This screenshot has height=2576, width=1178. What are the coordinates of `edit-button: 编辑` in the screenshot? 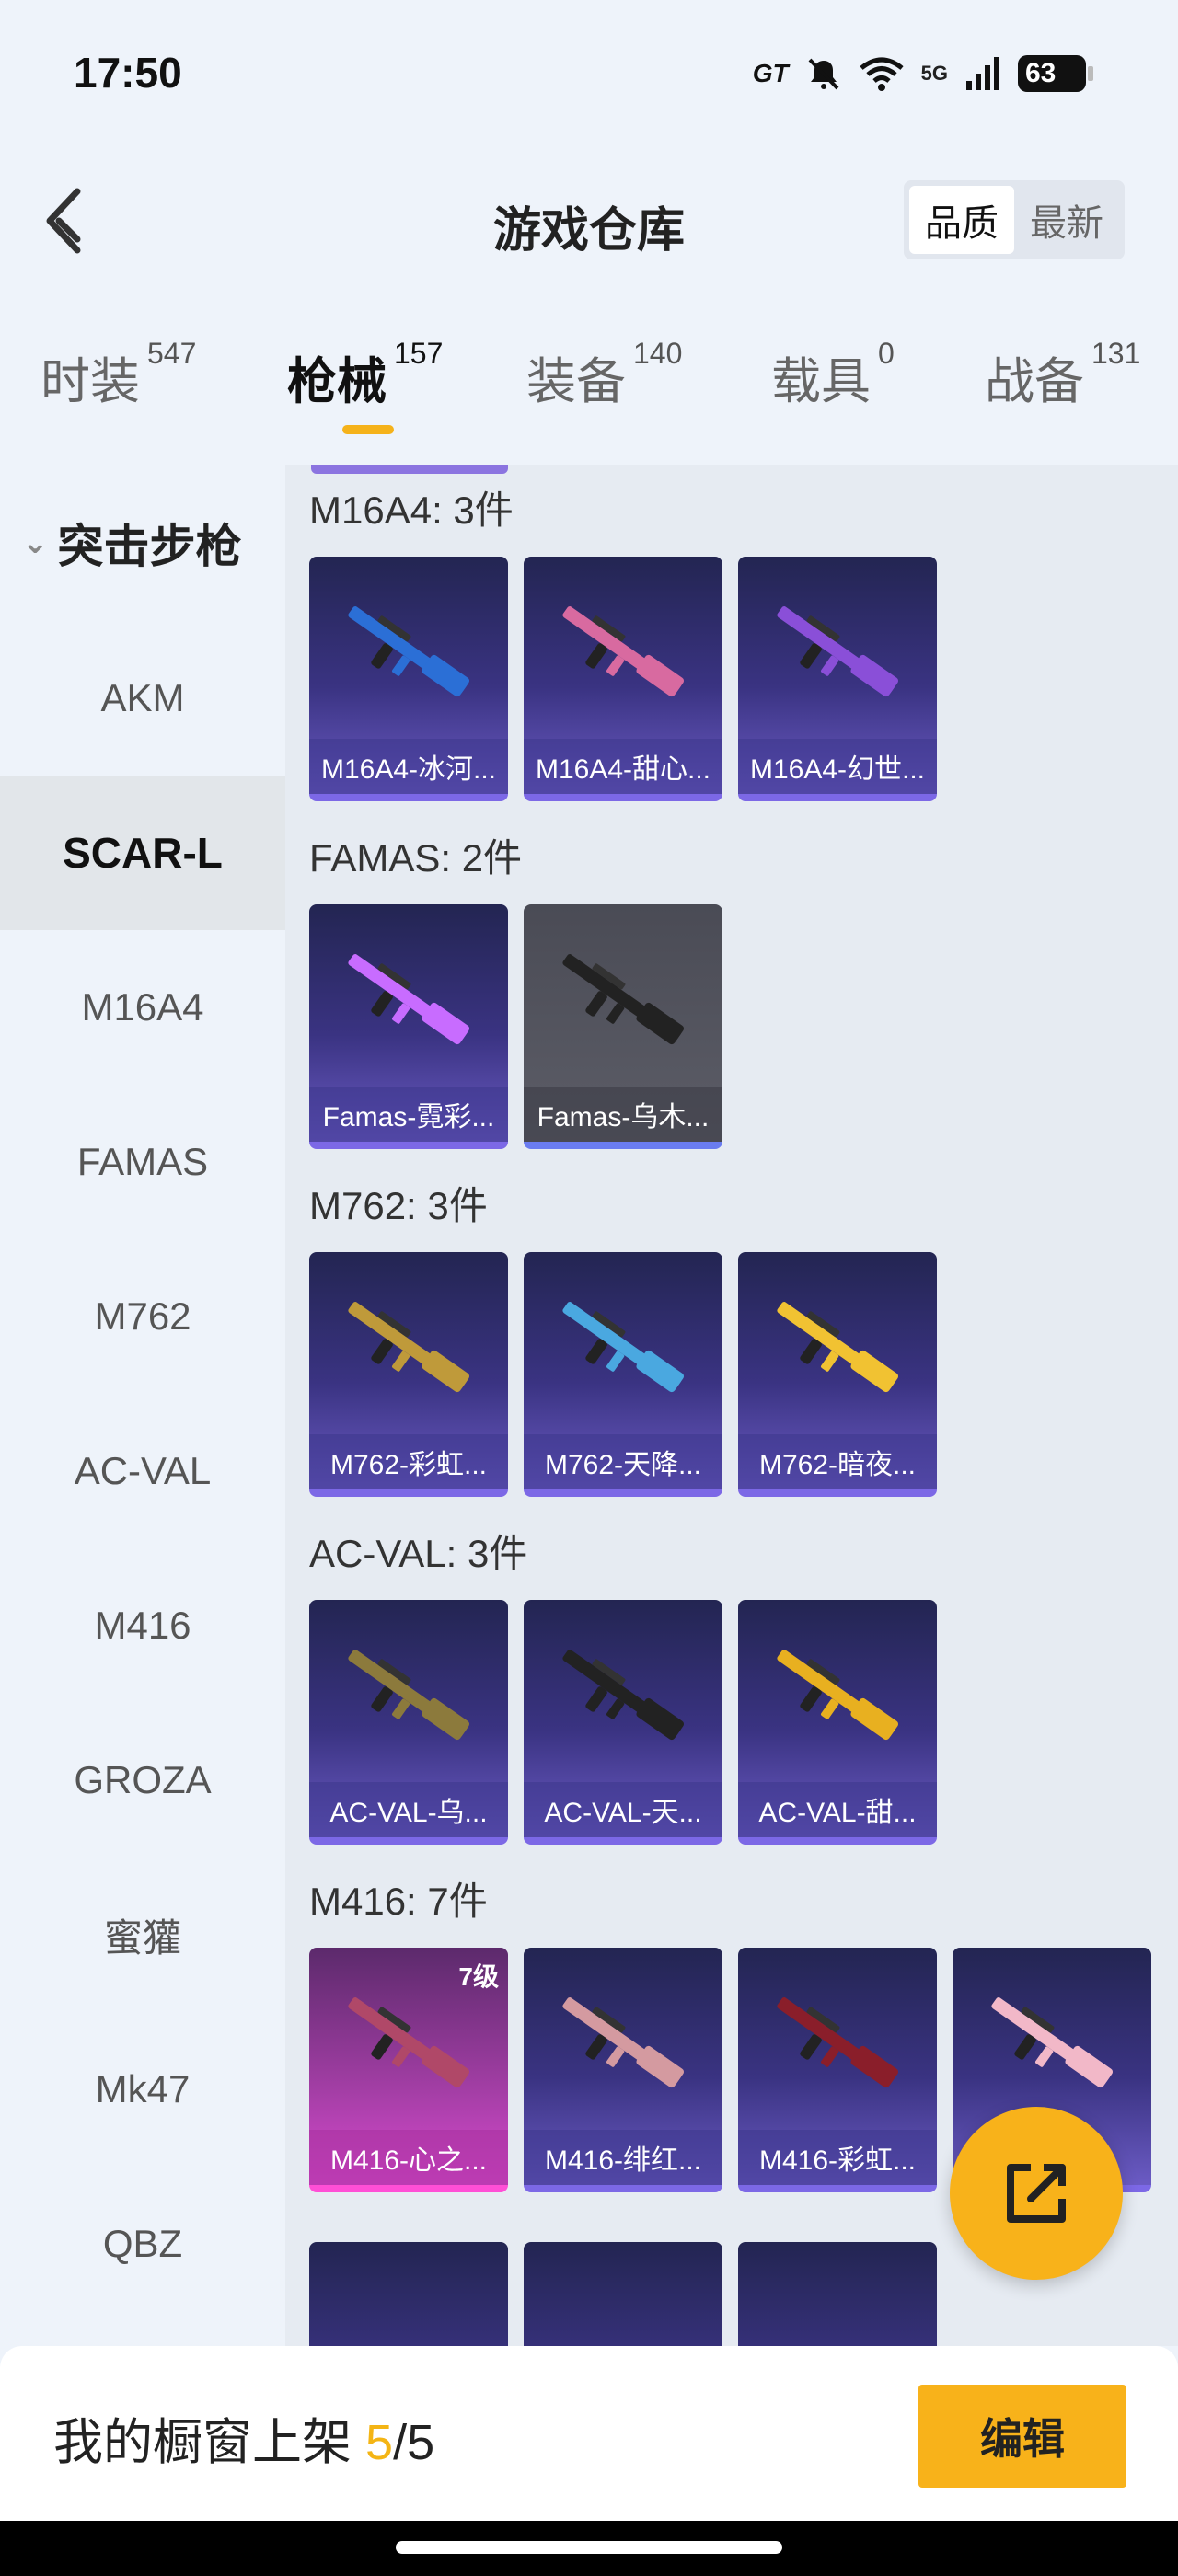 It's located at (1022, 2436).